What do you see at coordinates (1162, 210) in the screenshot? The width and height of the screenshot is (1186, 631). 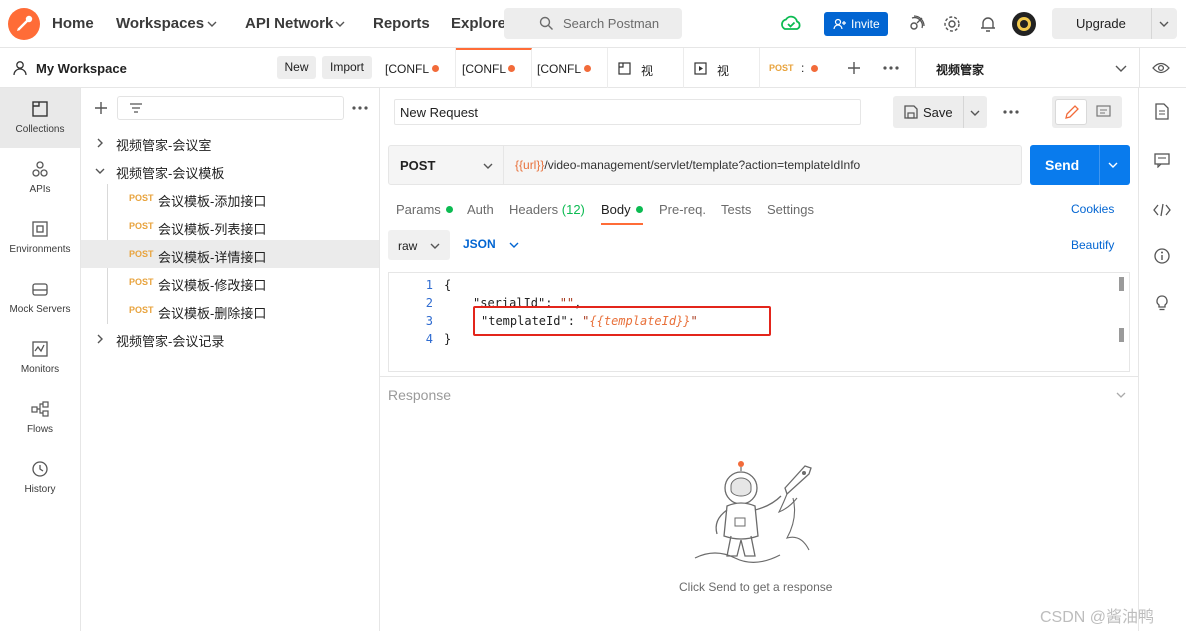 I see `code-snippet-icon` at bounding box center [1162, 210].